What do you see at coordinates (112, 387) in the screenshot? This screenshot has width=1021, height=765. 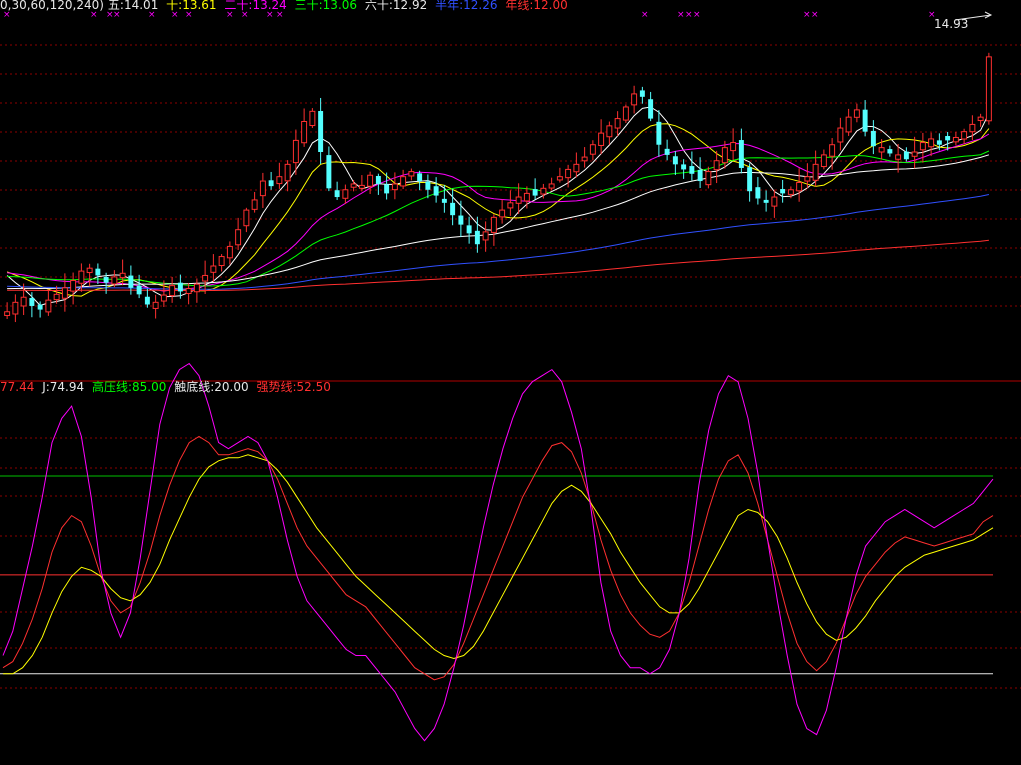 I see `high-line-label: 高压线:` at bounding box center [112, 387].